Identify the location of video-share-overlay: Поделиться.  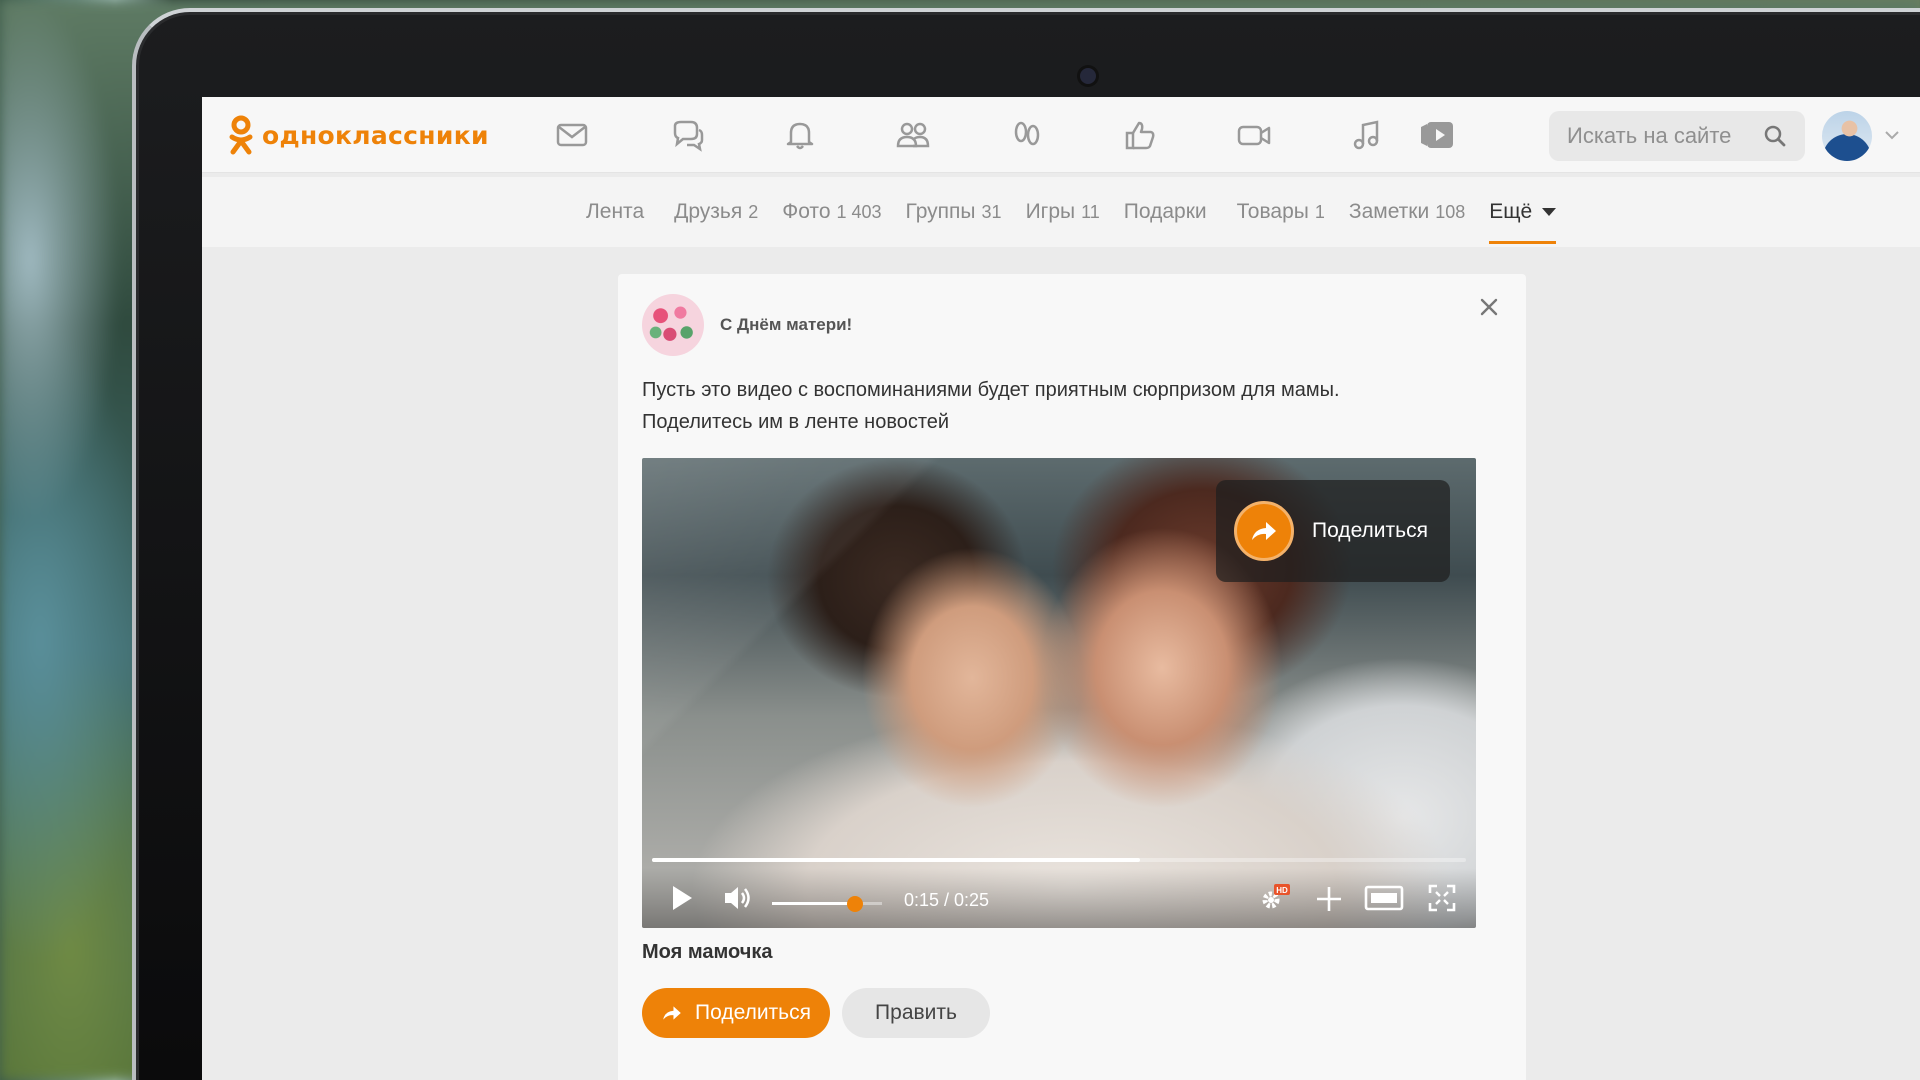
(1333, 531).